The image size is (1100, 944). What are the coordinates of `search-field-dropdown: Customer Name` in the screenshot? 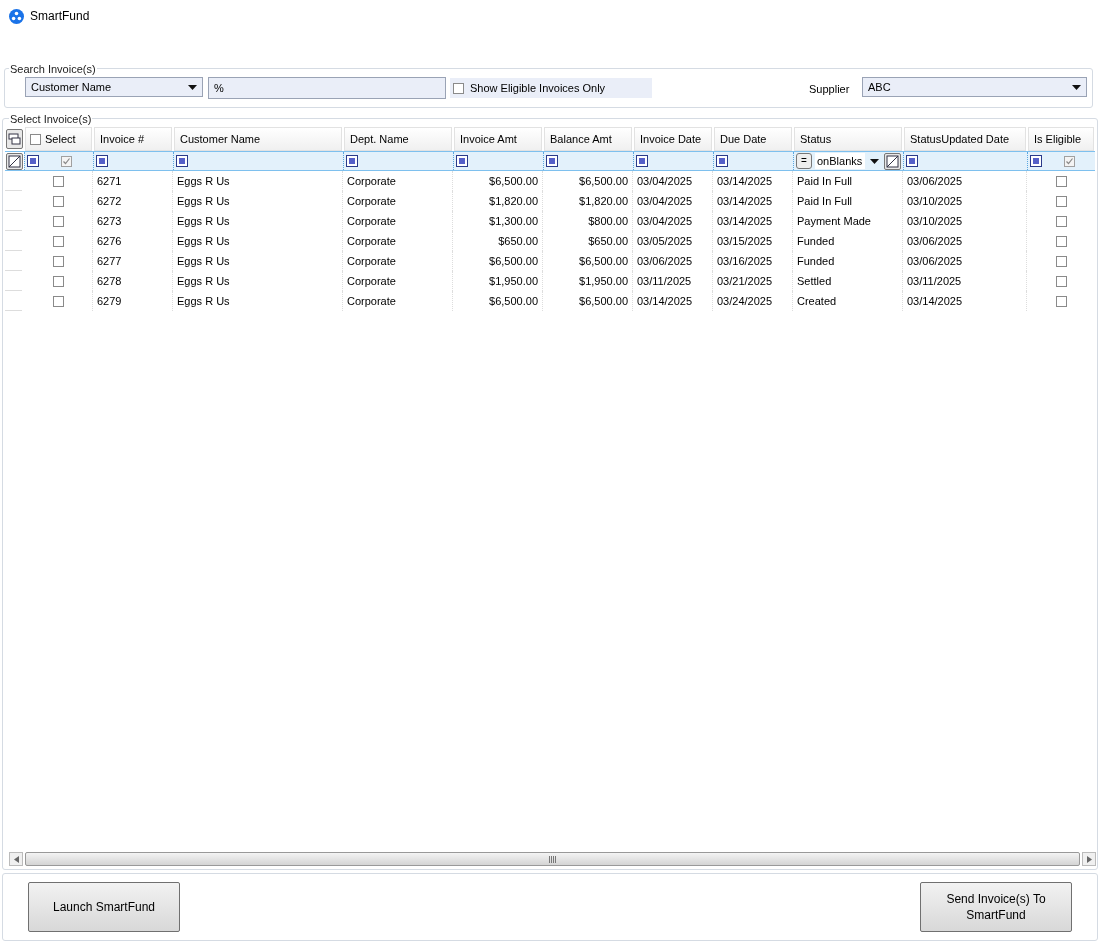 It's located at (114, 87).